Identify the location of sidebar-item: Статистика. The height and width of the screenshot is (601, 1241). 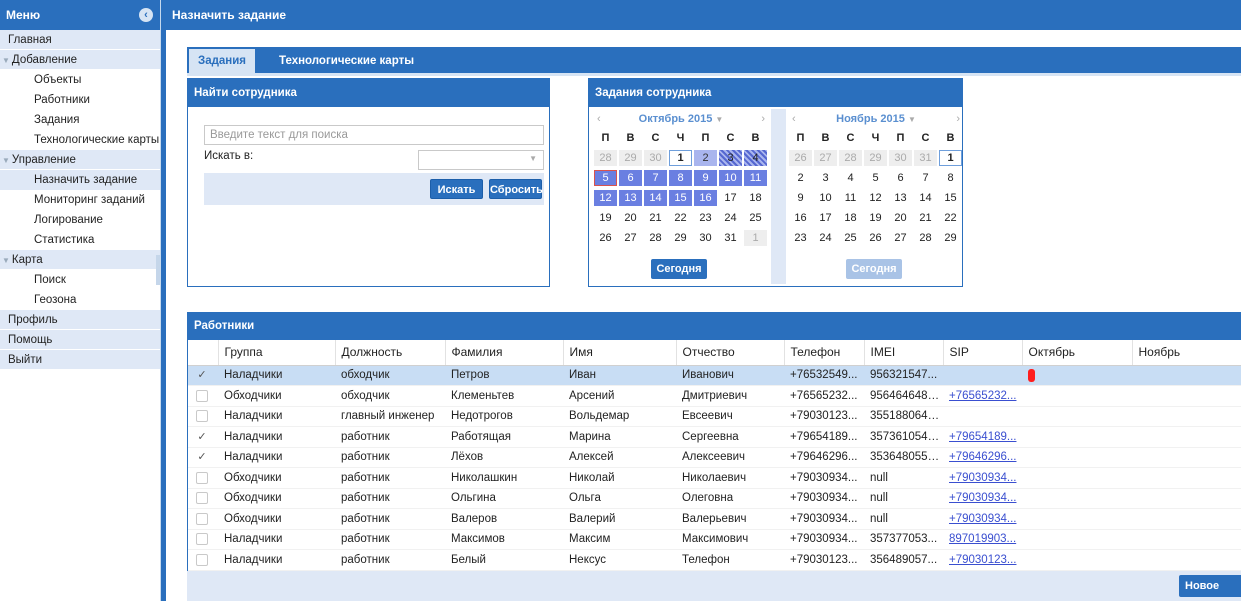
(80, 240).